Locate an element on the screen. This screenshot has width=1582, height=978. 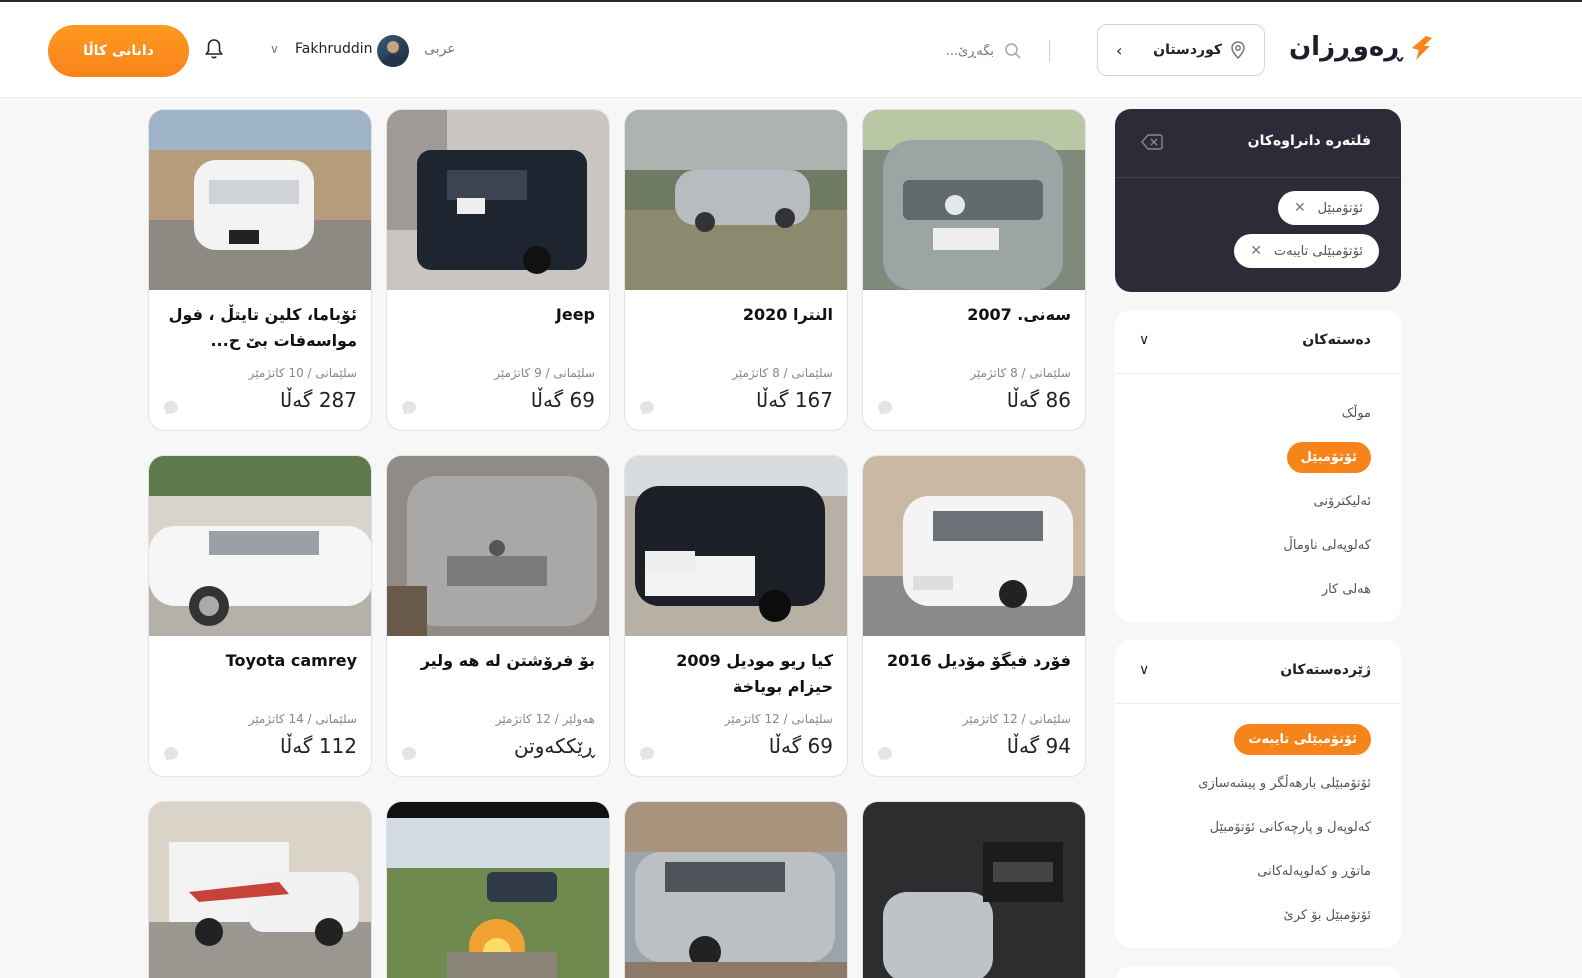
logo: ڕەوڕزان is located at coordinates (1362, 47).